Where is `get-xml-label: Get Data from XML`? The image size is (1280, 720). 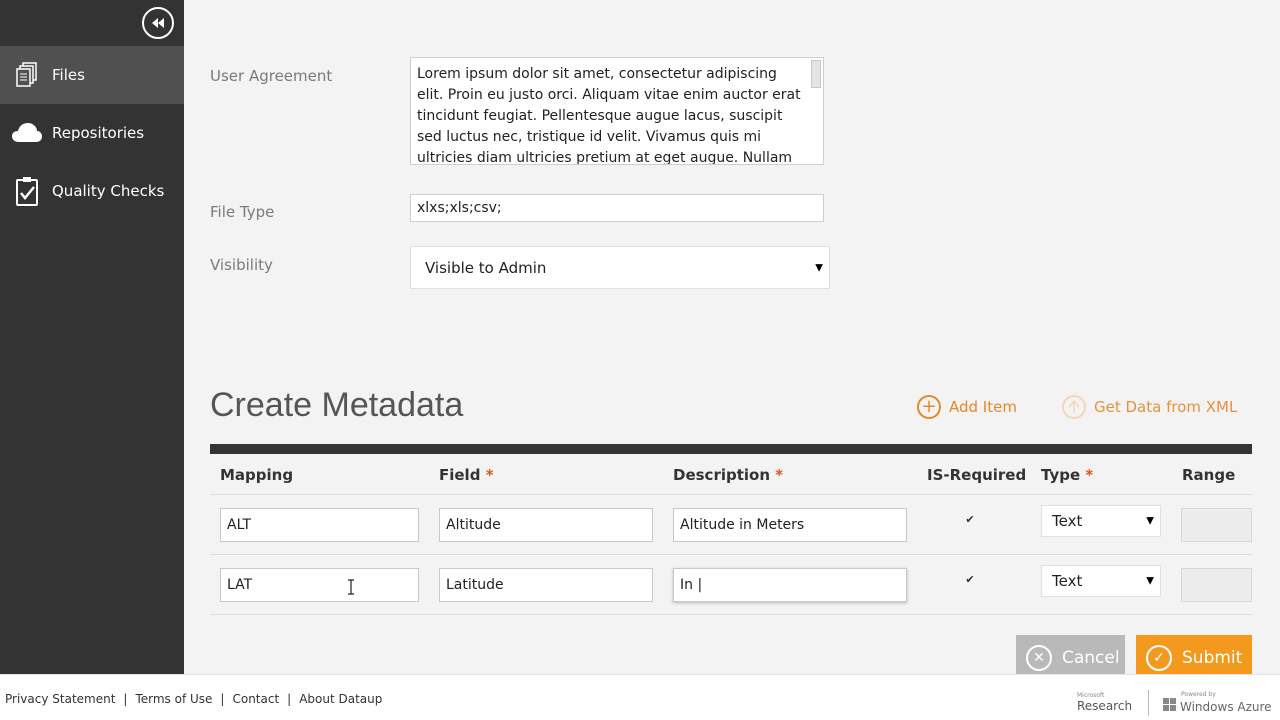
get-xml-label: Get Data from XML is located at coordinates (1166, 407).